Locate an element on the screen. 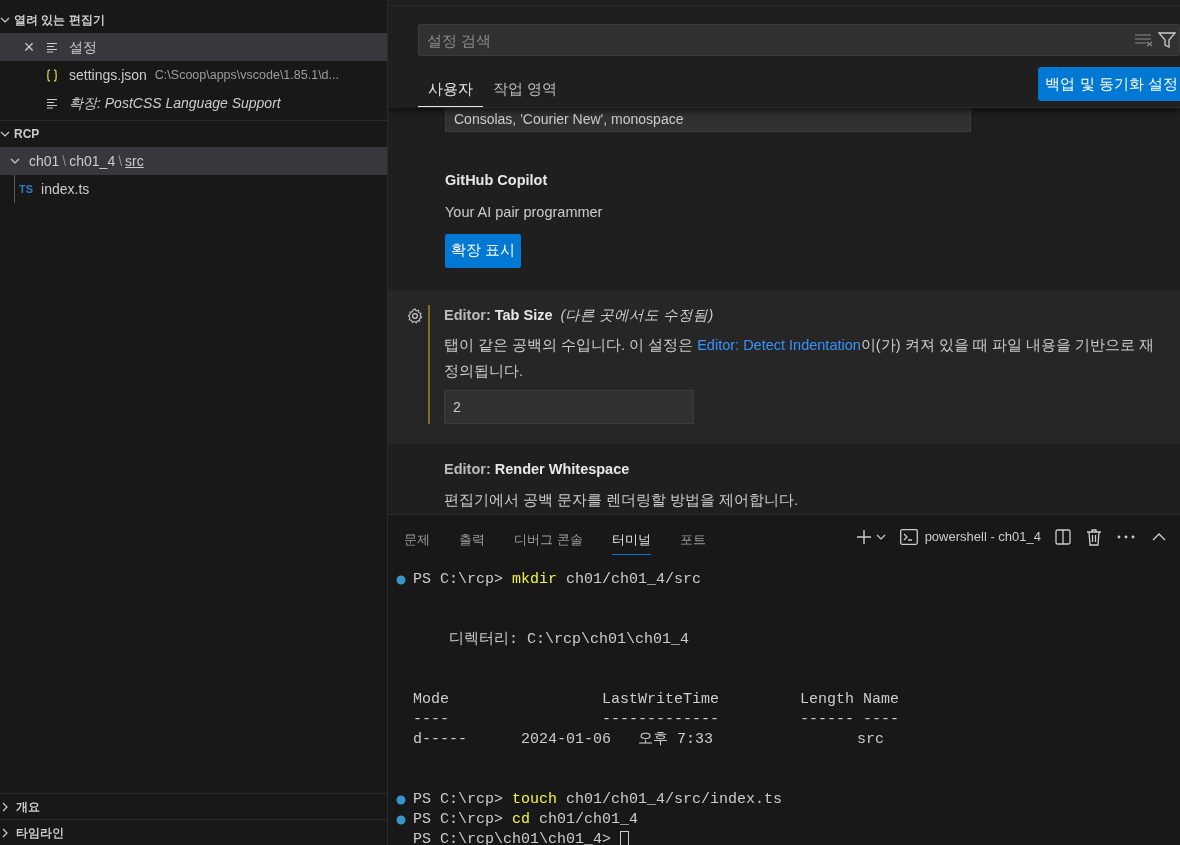 The width and height of the screenshot is (1180, 845). open-editor-item: × 설정 is located at coordinates (193, 47).